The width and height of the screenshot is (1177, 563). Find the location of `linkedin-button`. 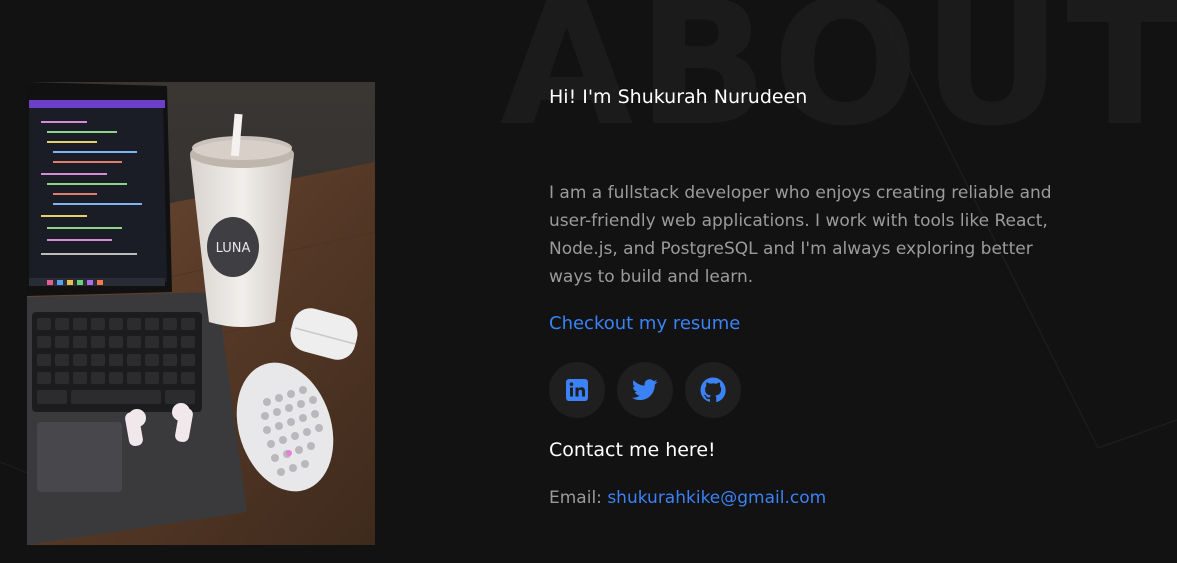

linkedin-button is located at coordinates (577, 390).